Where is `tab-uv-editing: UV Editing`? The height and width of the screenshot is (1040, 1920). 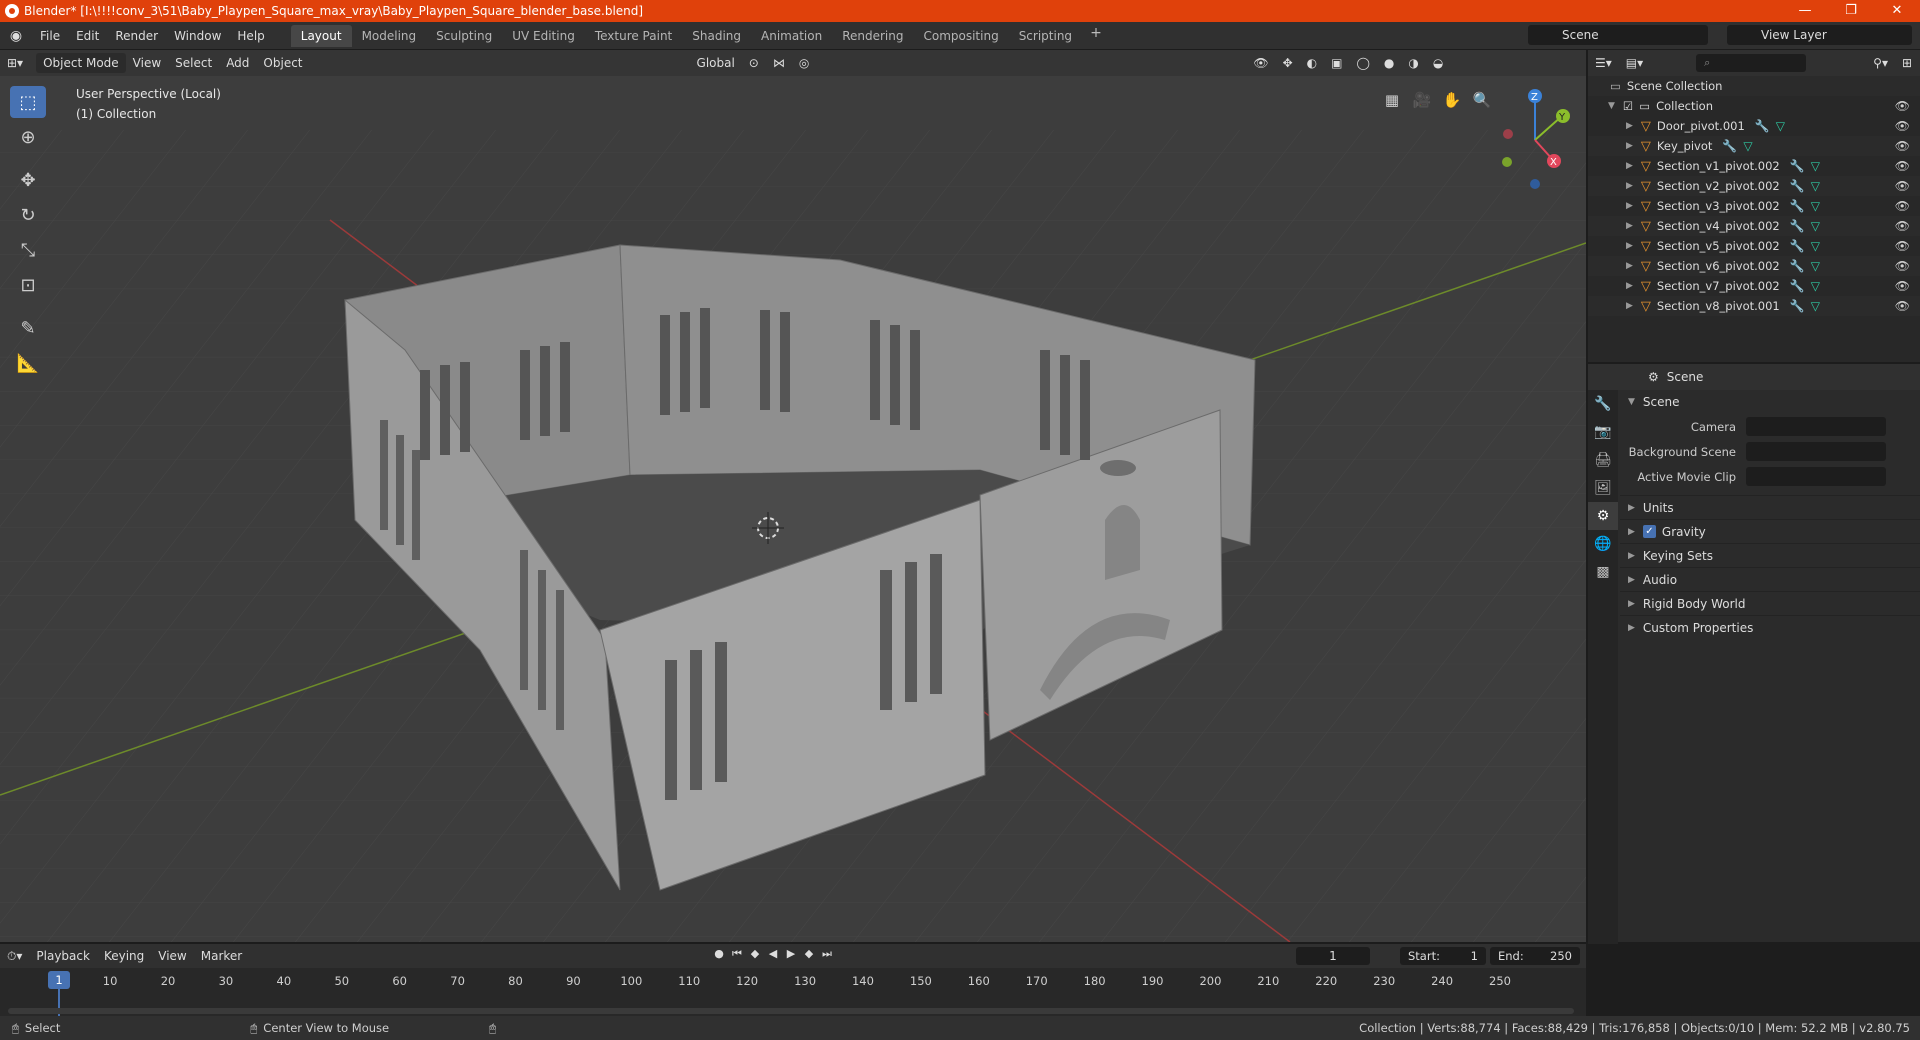
tab-uv-editing: UV Editing is located at coordinates (543, 36).